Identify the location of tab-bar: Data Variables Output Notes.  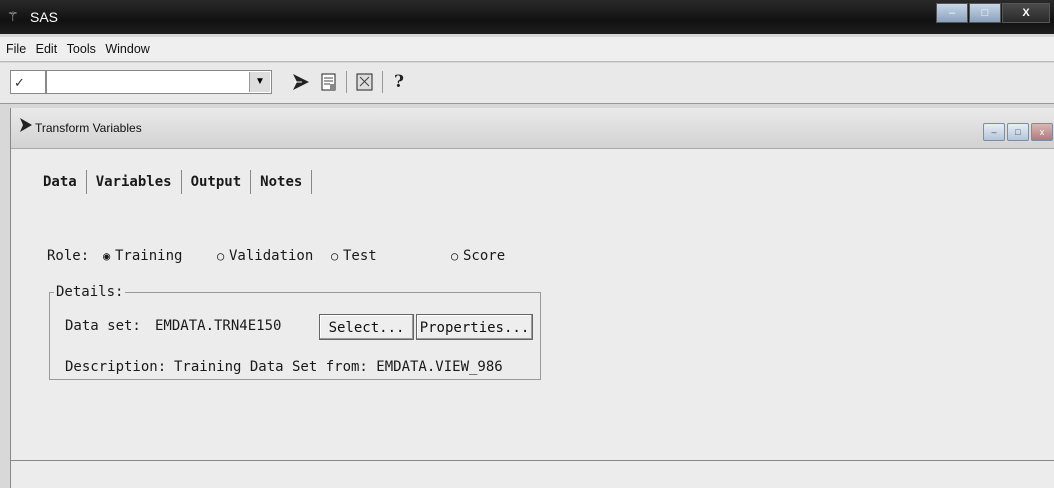
(176, 182).